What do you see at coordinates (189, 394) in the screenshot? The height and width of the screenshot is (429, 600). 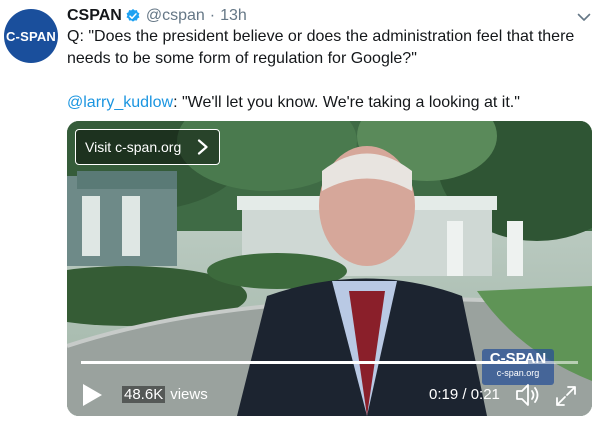 I see `view-count-label: views` at bounding box center [189, 394].